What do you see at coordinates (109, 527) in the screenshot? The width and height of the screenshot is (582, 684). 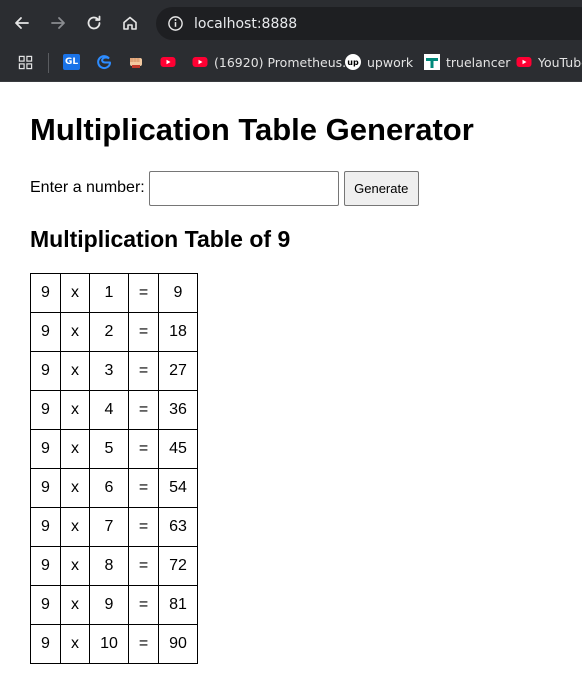 I see `multiplier-cell: 7` at bounding box center [109, 527].